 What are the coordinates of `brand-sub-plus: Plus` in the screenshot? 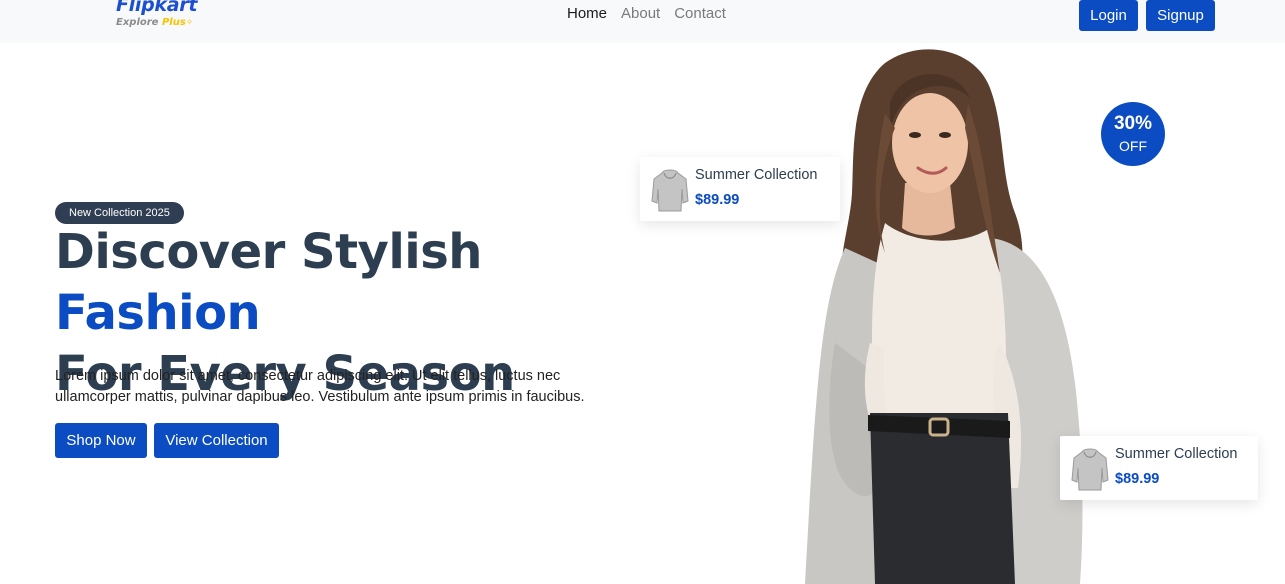 It's located at (173, 22).